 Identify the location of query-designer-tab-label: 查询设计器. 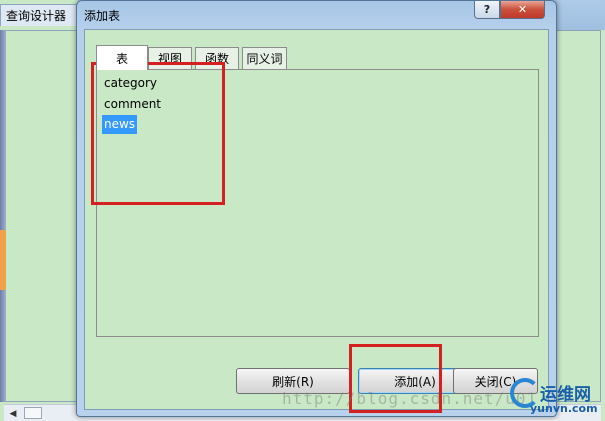
(36, 16).